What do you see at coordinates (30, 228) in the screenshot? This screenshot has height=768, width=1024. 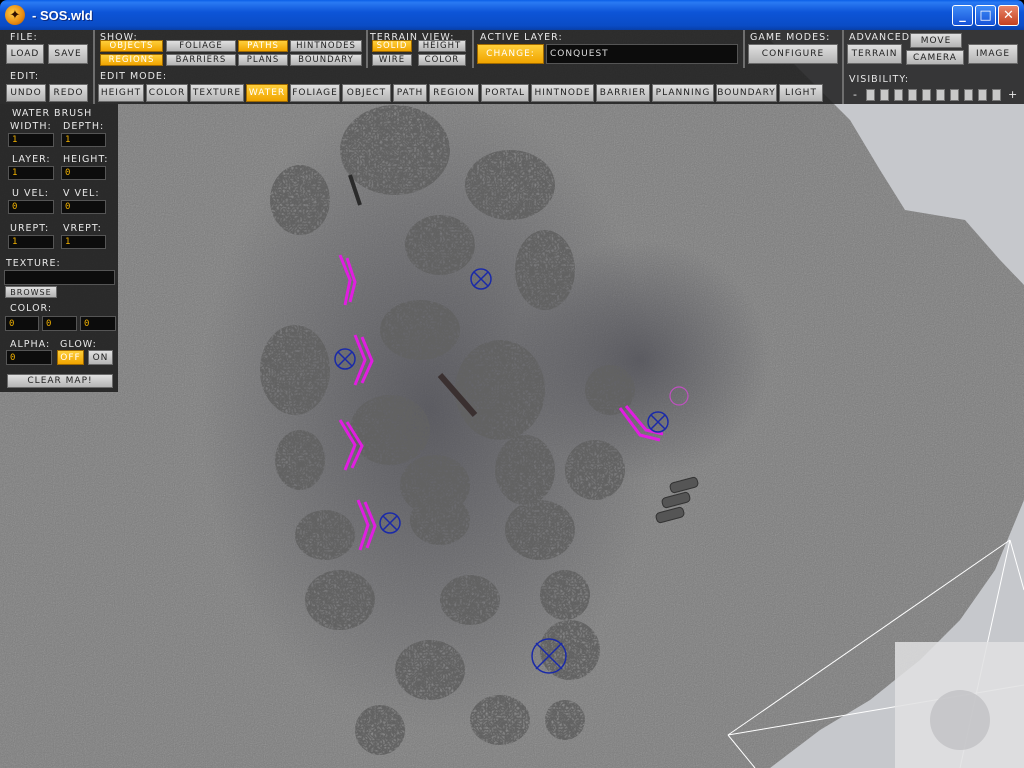 I see `u-rept-label: URept:` at bounding box center [30, 228].